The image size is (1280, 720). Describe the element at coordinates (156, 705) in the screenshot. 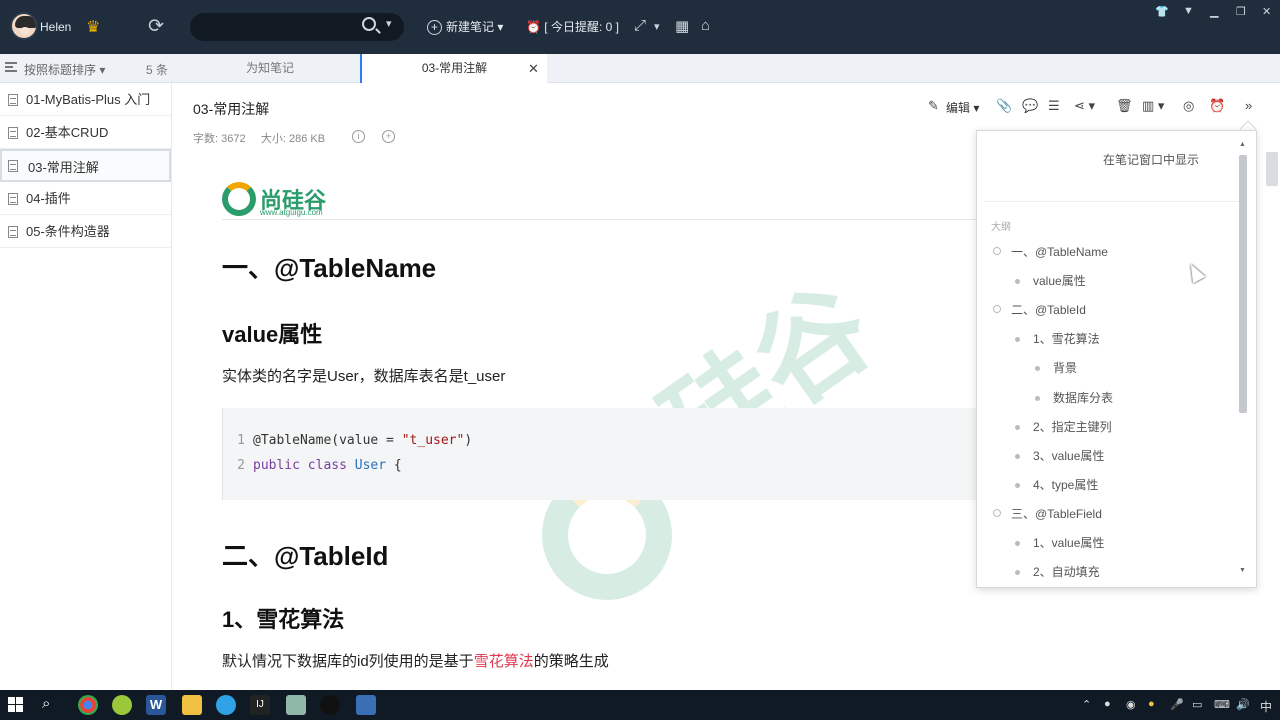

I see `word-icon: W` at that location.